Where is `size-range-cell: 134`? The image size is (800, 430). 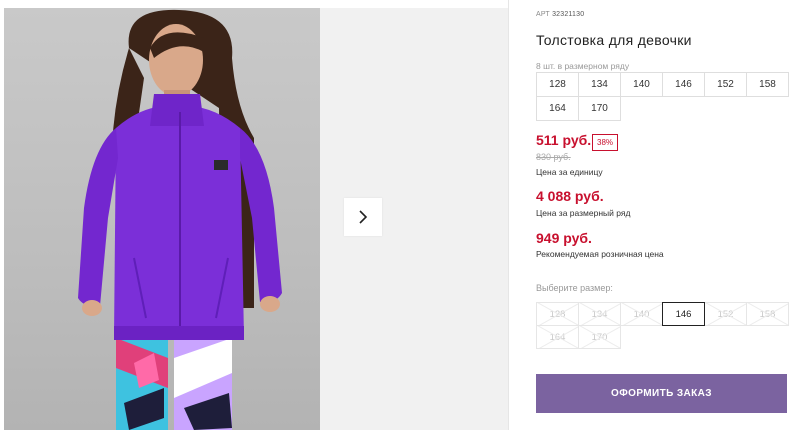
size-range-cell: 134 is located at coordinates (599, 84).